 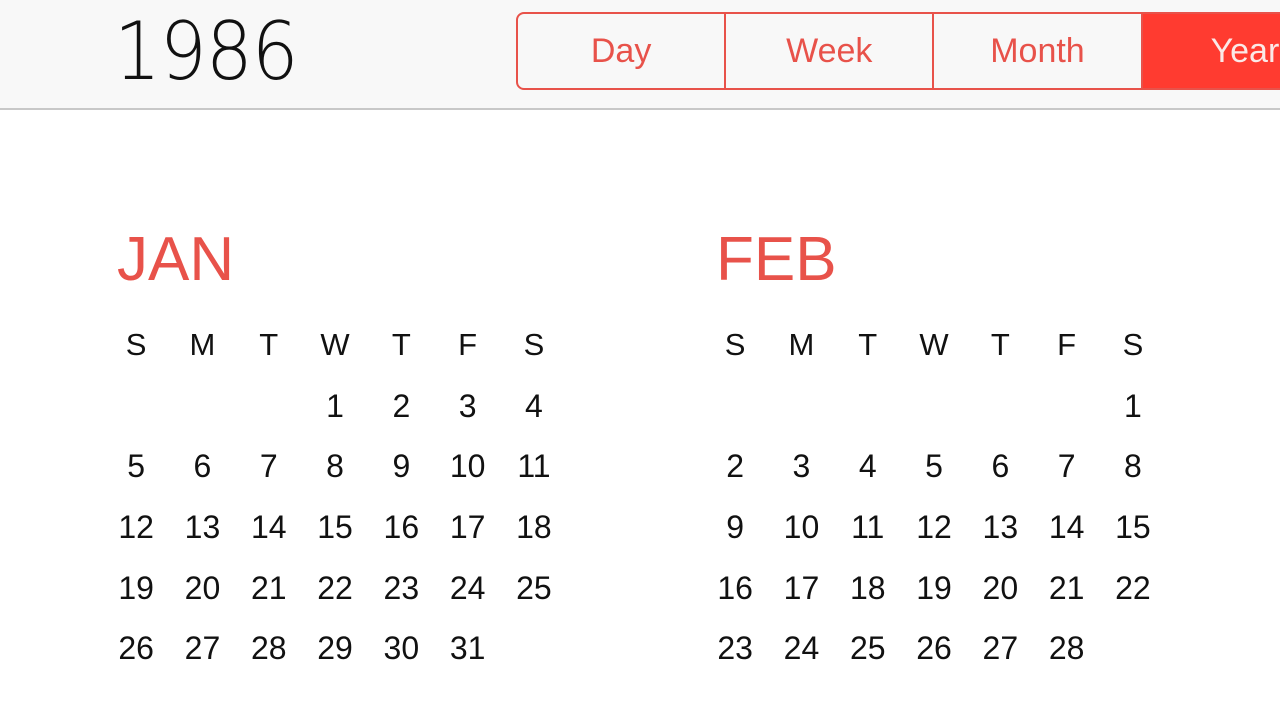 I want to click on day-cell: 29, so click(x=335, y=655).